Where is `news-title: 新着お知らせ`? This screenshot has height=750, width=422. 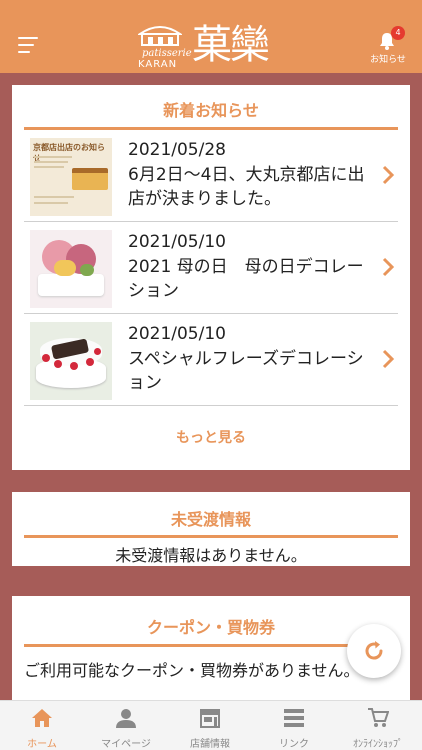
news-title: 新着お知らせ is located at coordinates (211, 110).